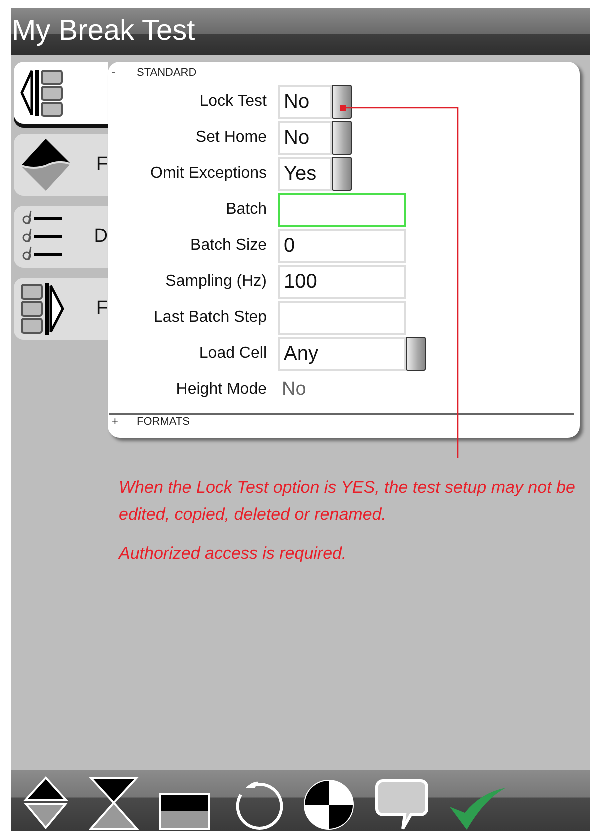  Describe the element at coordinates (114, 803) in the screenshot. I see `hourglass-icon` at that location.